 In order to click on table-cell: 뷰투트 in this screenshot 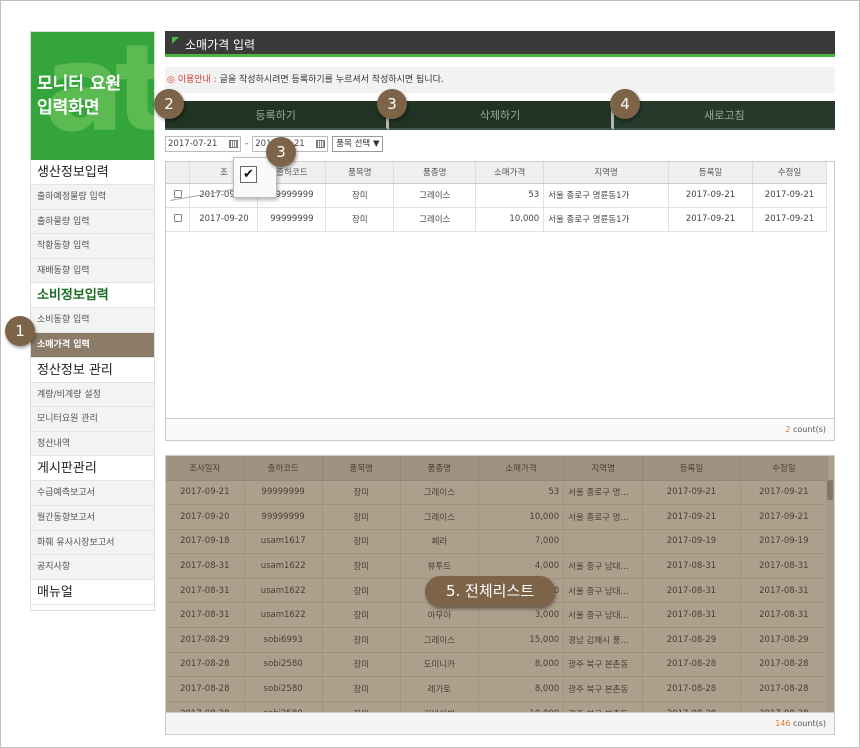, I will do `click(439, 566)`.